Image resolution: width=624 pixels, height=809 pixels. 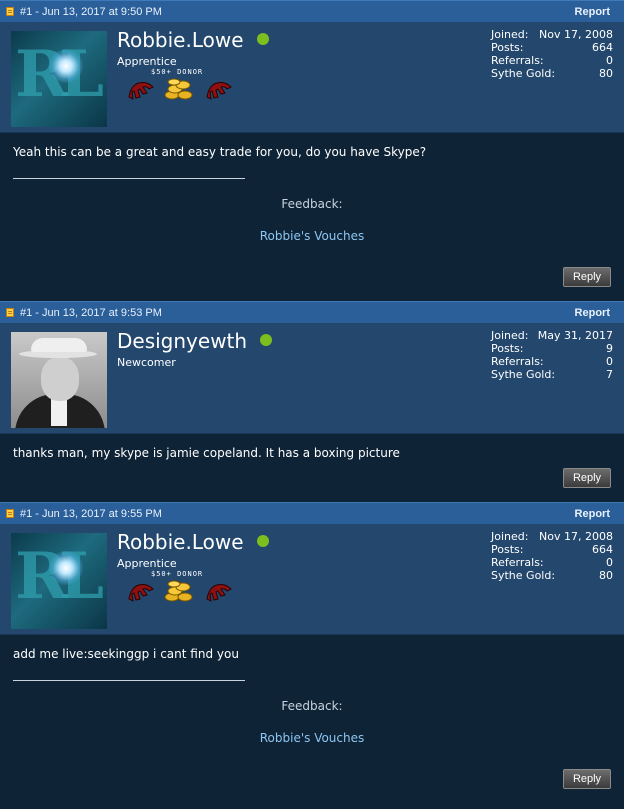 What do you see at coordinates (91, 11) in the screenshot?
I see `post-date: #1 - Jun 13, 2017 at 9:50 PM` at bounding box center [91, 11].